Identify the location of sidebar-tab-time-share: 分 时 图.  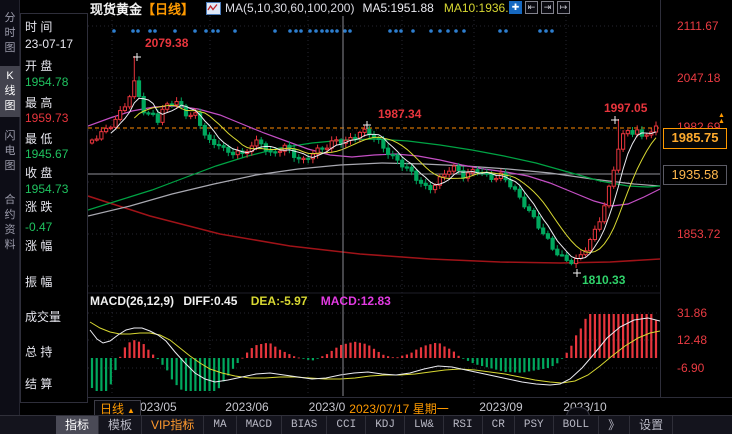
(10, 33).